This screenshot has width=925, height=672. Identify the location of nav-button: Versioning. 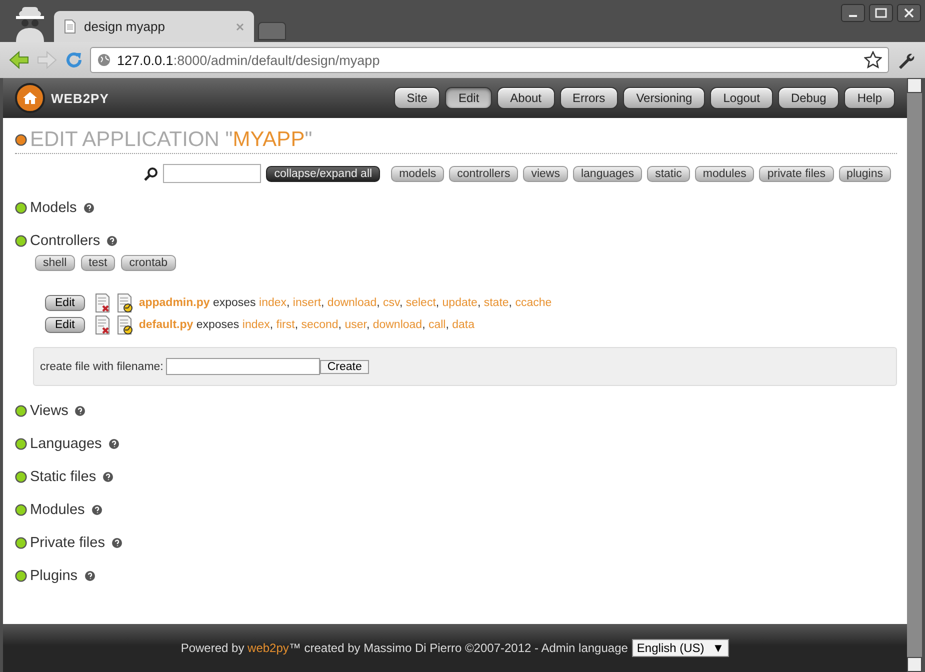
(664, 98).